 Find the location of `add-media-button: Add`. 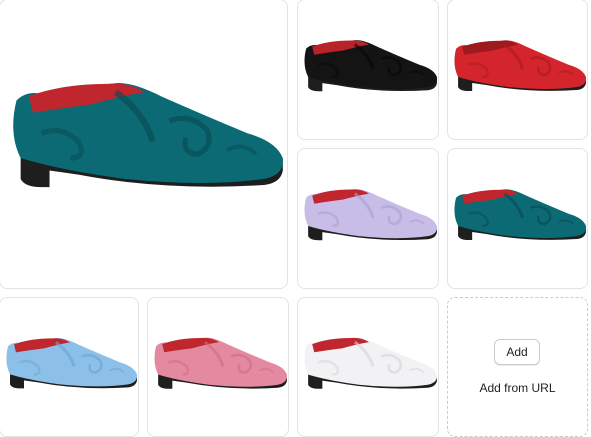

add-media-button: Add is located at coordinates (517, 352).